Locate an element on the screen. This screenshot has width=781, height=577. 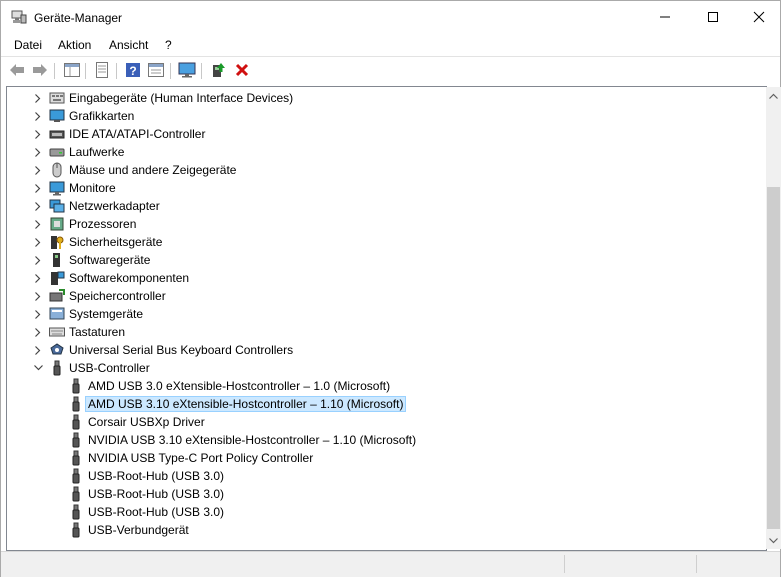
forward-arrow-icon is located at coordinates (40, 70).